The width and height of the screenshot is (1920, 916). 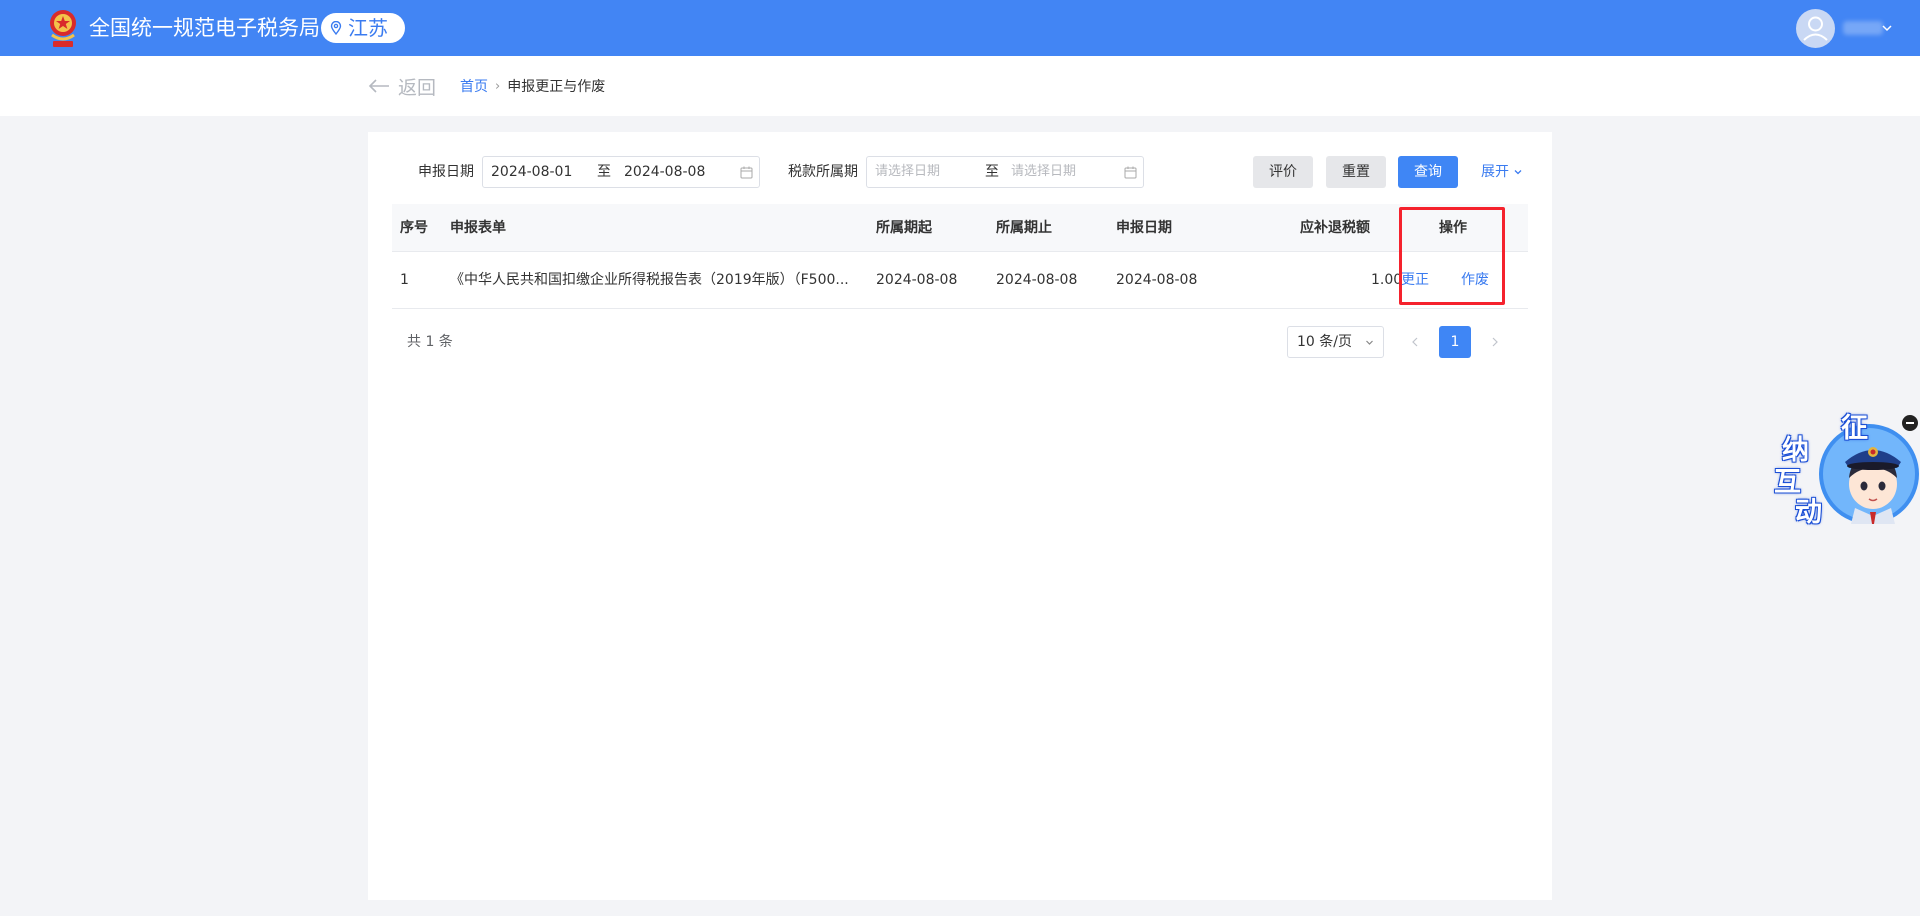 What do you see at coordinates (1037, 280) in the screenshot?
I see `cell-period-end: 2024-08-08` at bounding box center [1037, 280].